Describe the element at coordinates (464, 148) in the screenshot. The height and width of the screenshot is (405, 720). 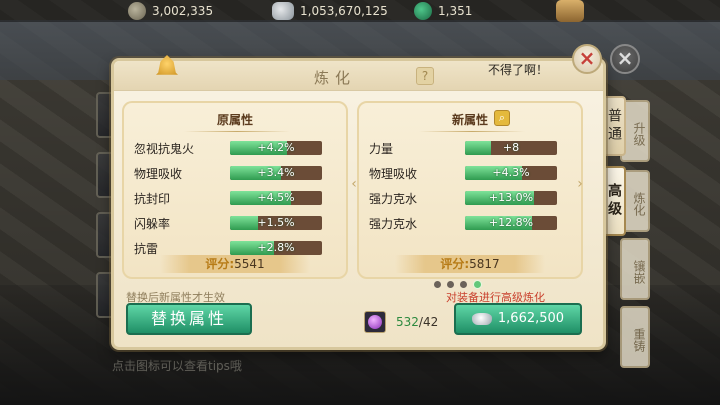
I see `attribute-row: 力量 +8` at that location.